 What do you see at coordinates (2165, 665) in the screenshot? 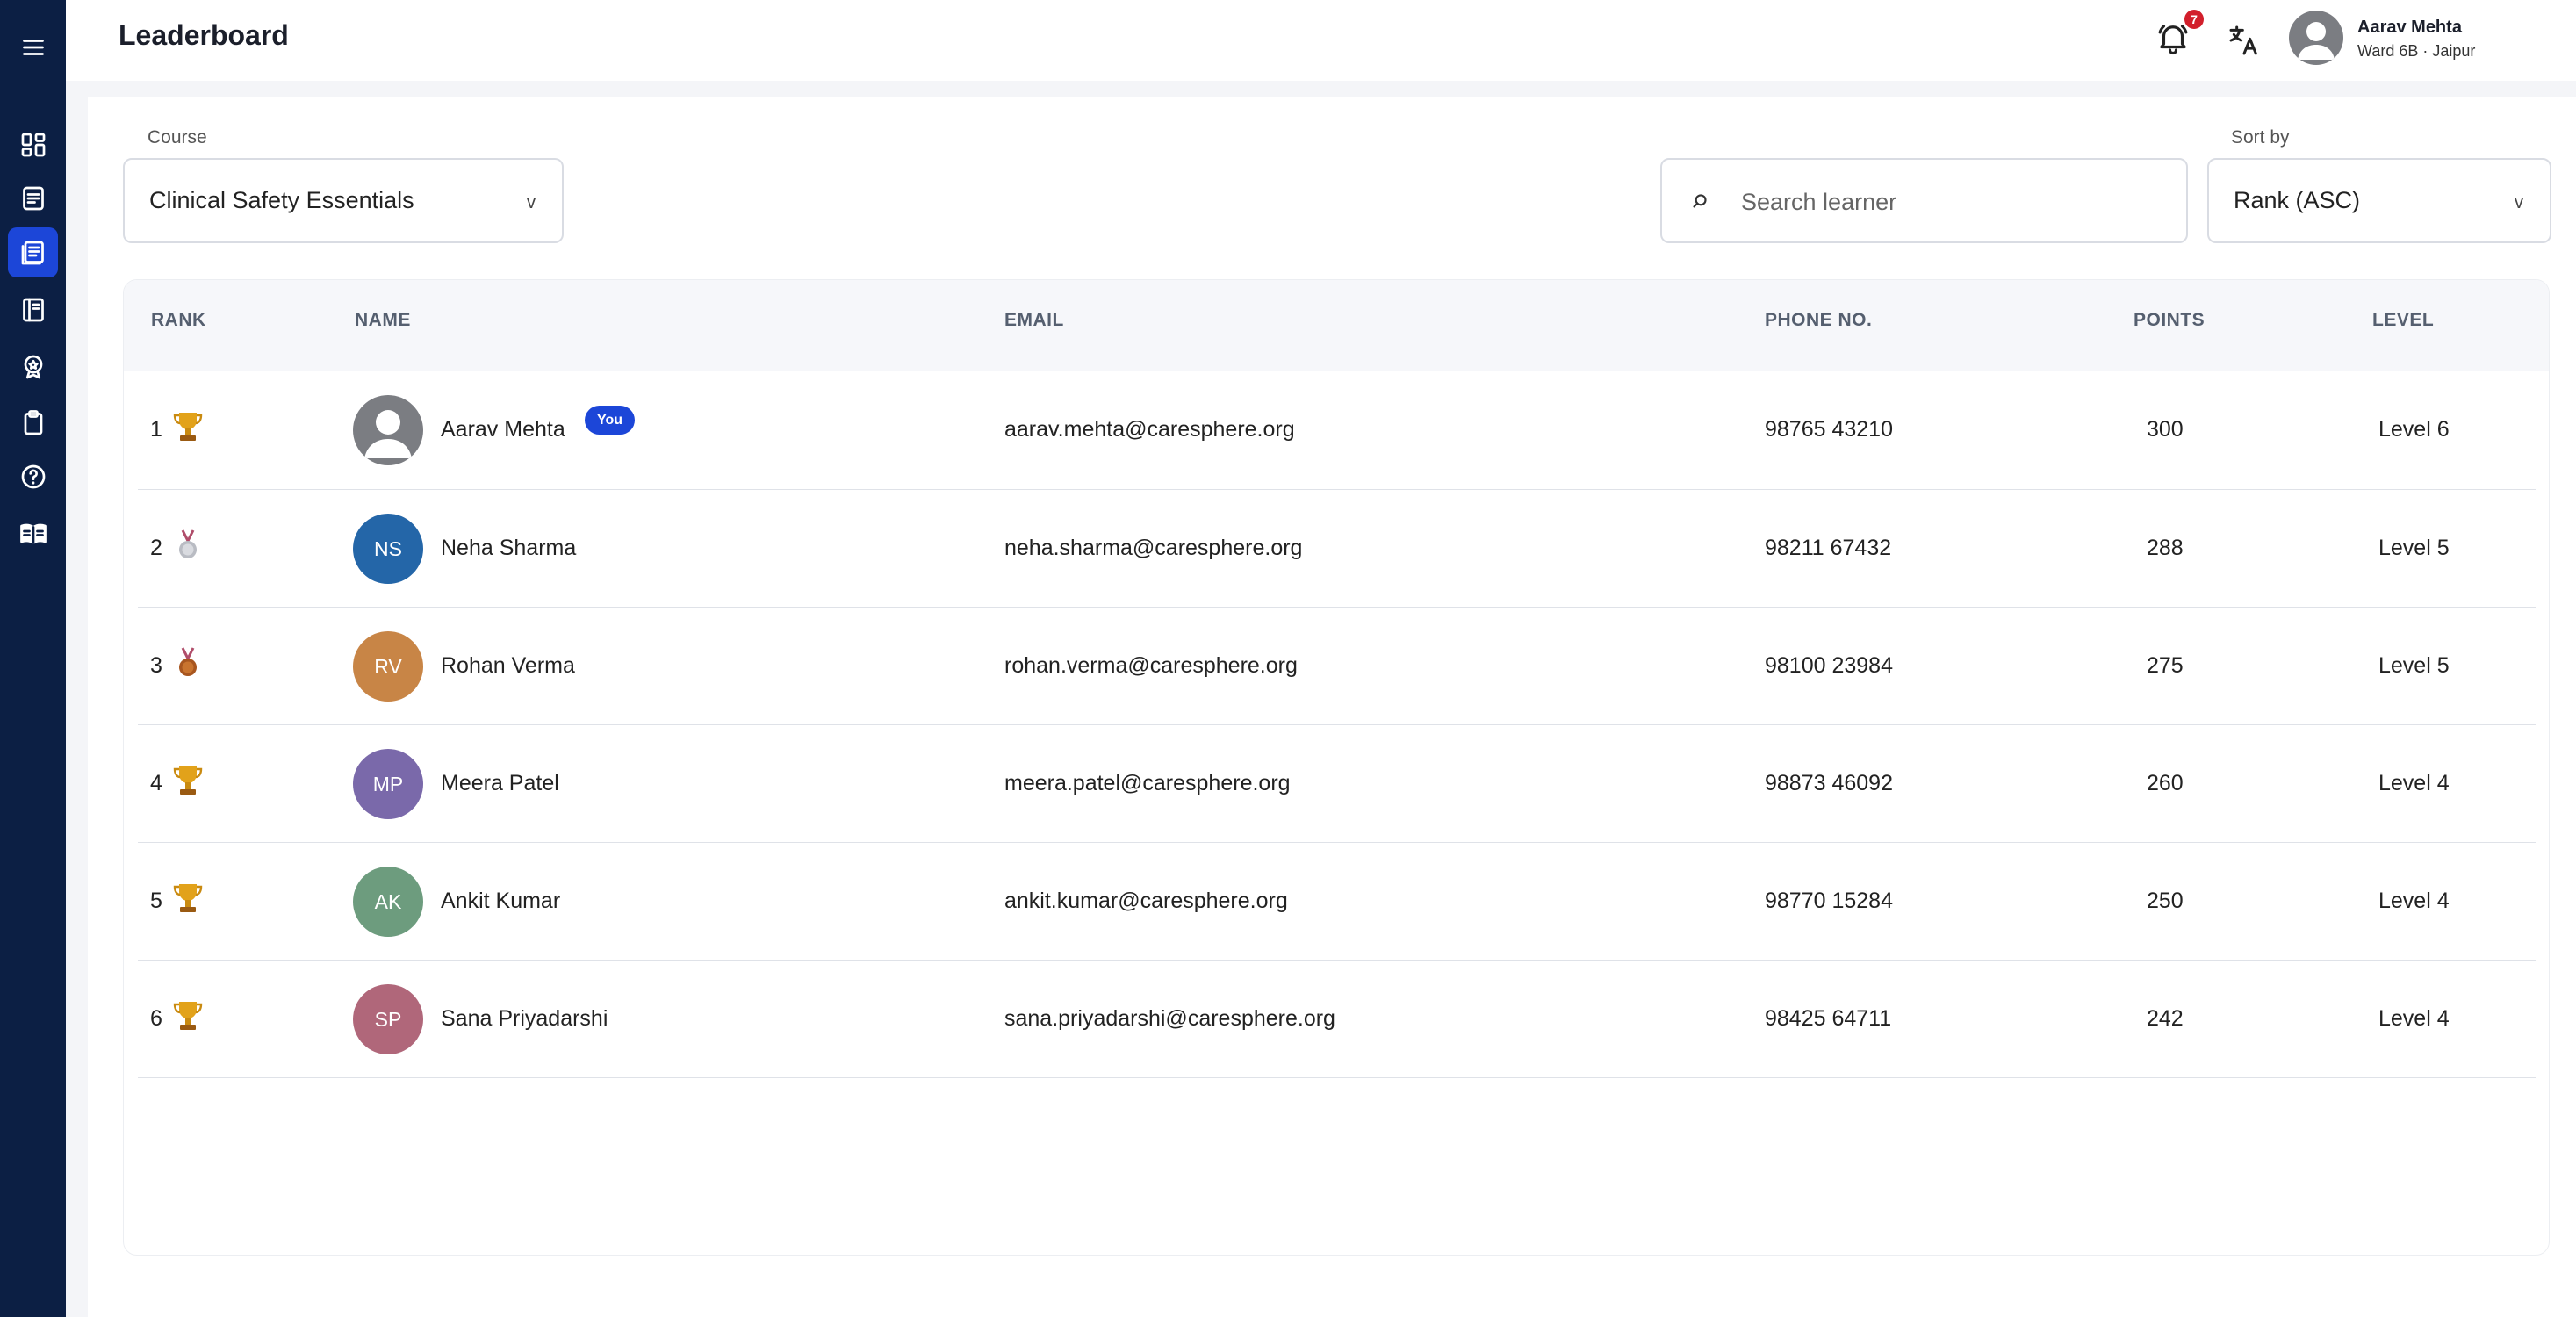
I see `learner-points: 275` at bounding box center [2165, 665].